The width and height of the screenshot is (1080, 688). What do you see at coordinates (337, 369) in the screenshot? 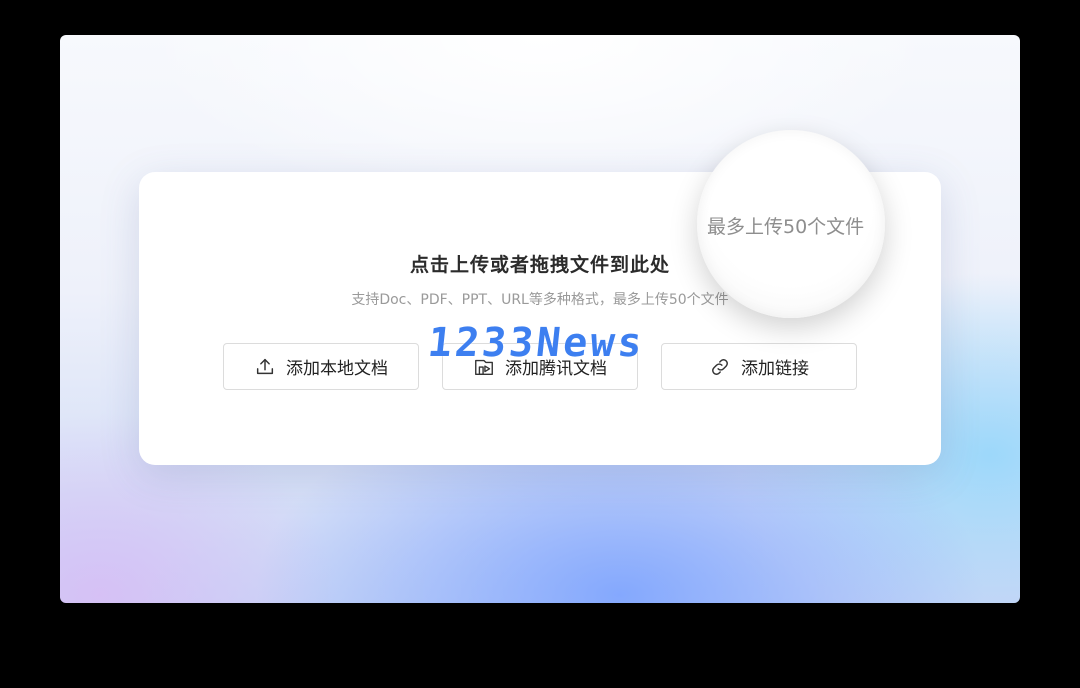
I see `add-local-document-label: 添加本地文档` at bounding box center [337, 369].